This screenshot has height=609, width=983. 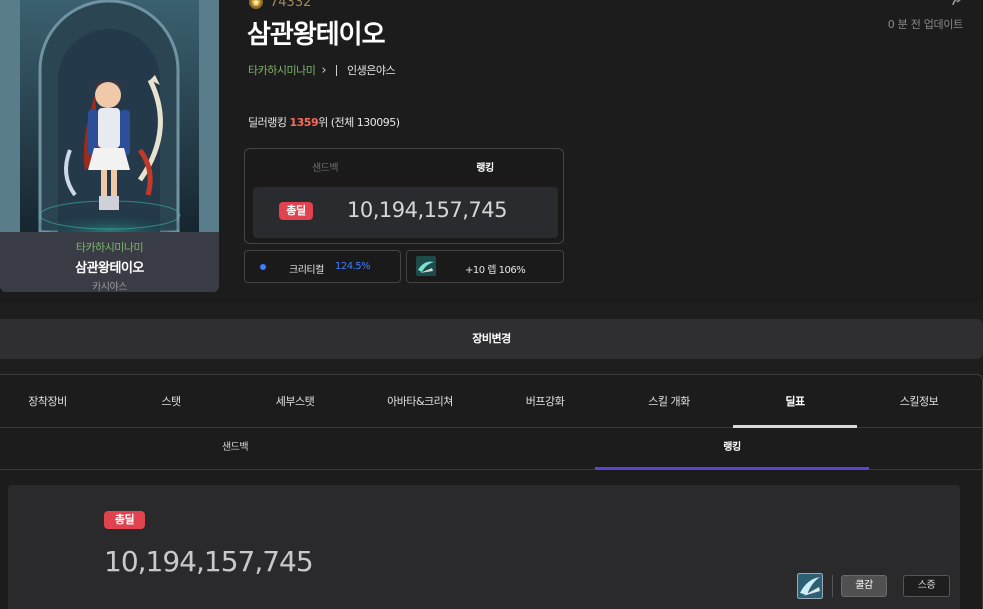 I want to click on fame-value: 74332, so click(x=291, y=5).